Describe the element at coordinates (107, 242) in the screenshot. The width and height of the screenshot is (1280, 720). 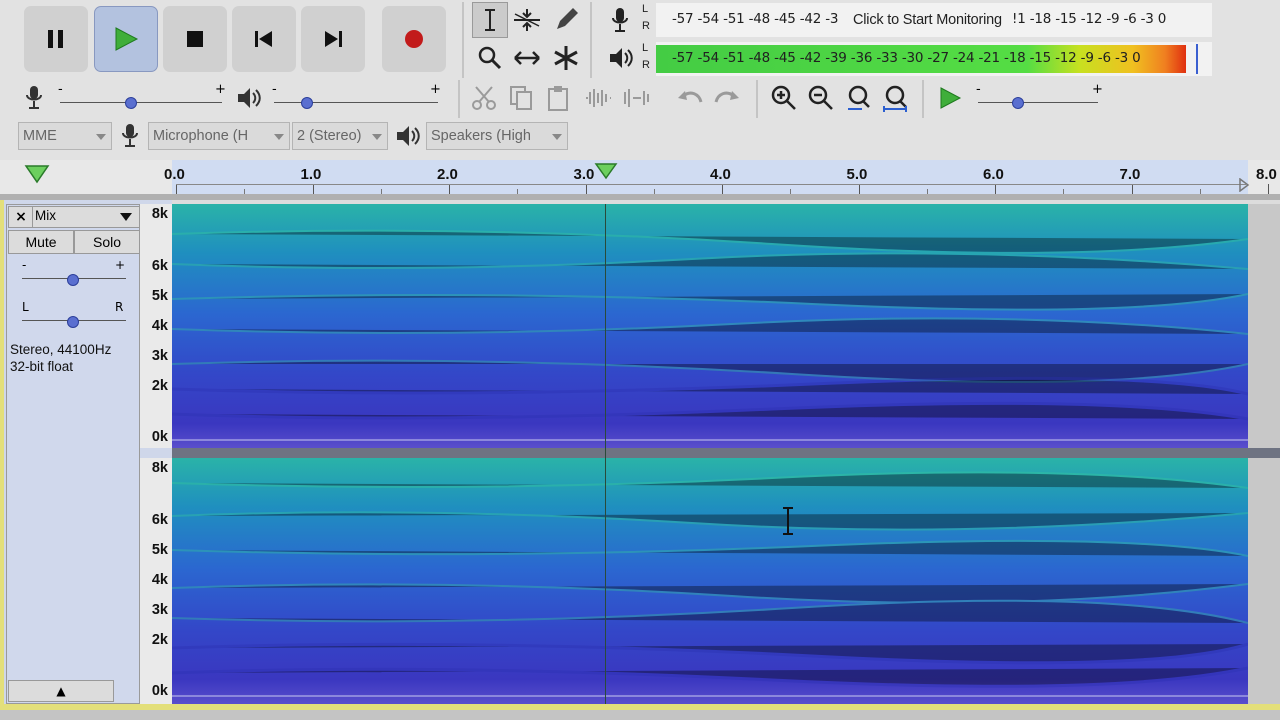
I see `solo-button: Solo` at that location.